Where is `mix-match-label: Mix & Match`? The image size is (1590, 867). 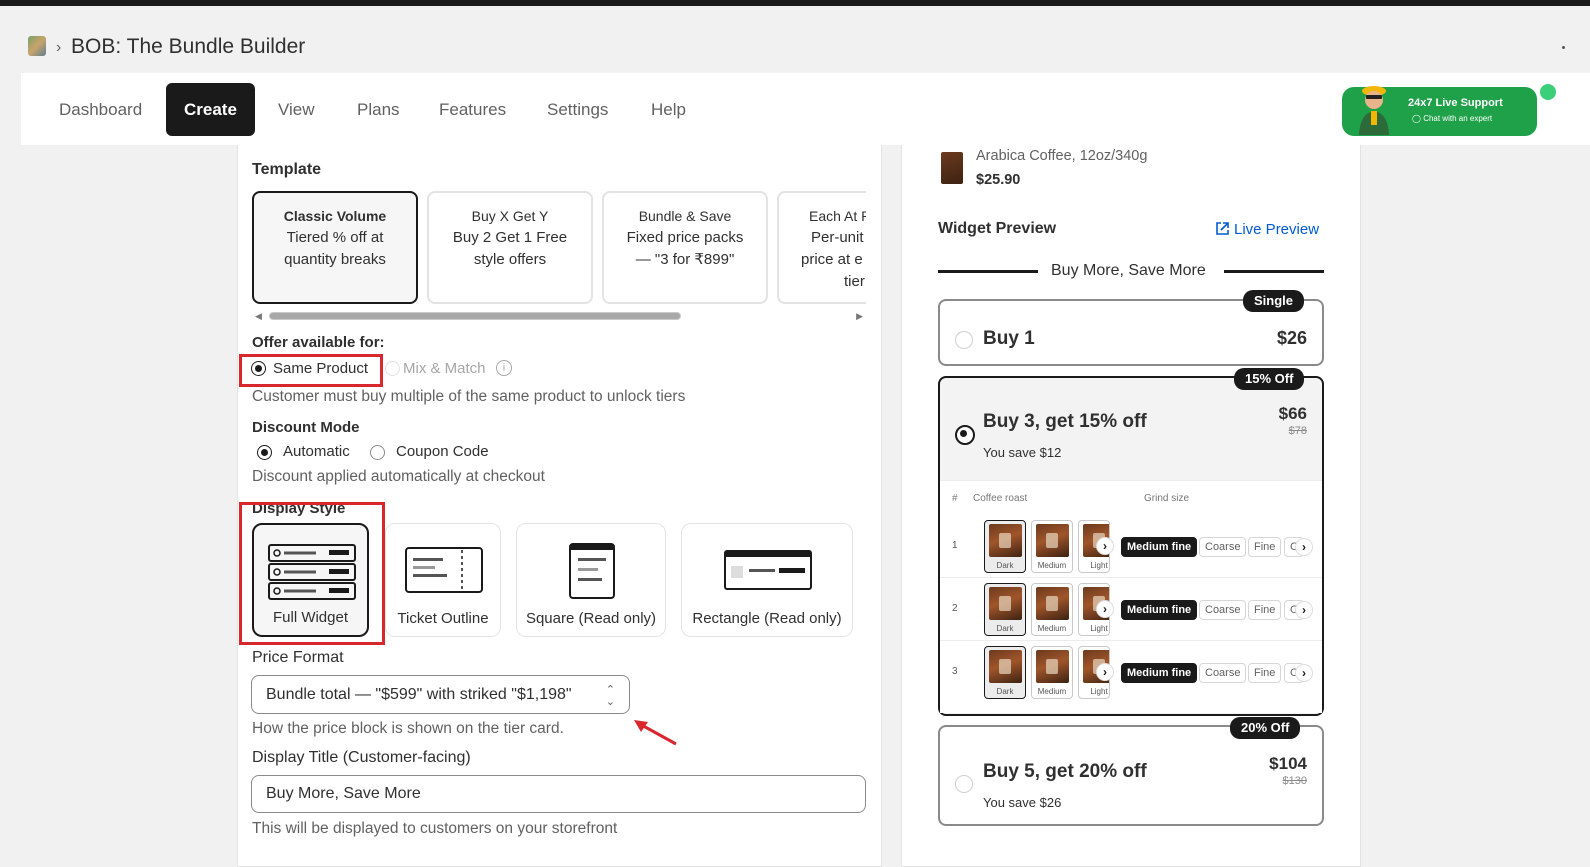
mix-match-label: Mix & Match is located at coordinates (444, 368).